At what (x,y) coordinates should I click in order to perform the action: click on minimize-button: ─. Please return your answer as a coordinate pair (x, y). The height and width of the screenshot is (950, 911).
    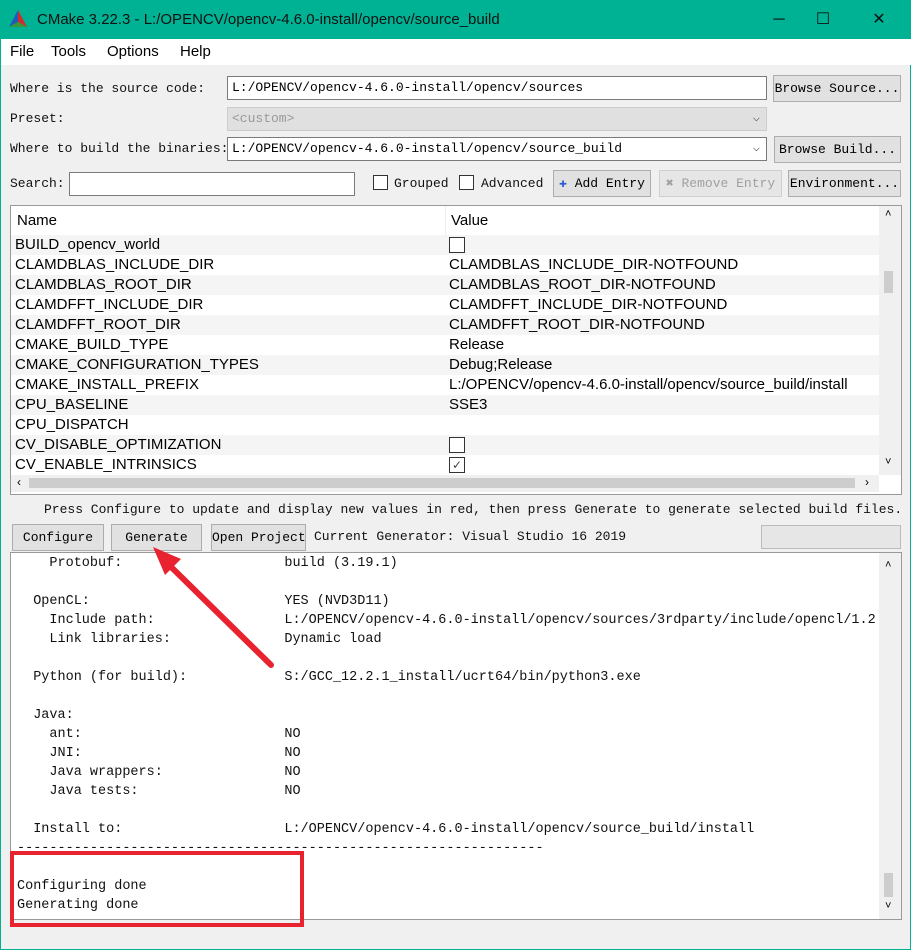
    Looking at the image, I should click on (779, 20).